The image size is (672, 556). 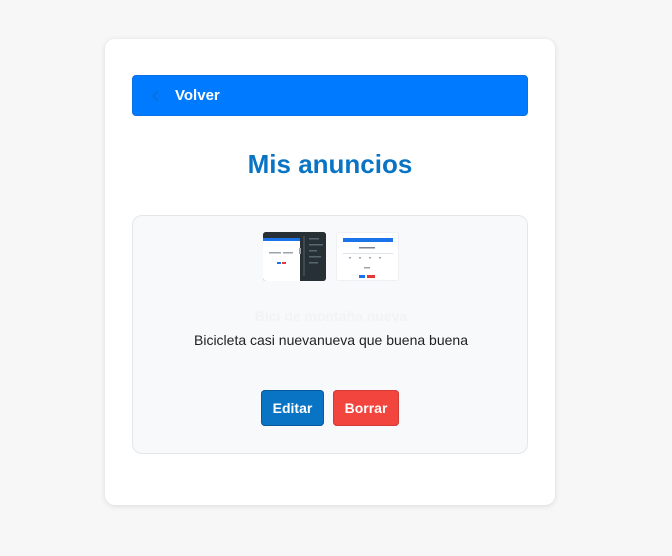 What do you see at coordinates (330, 95) in the screenshot?
I see `back-button: Volver` at bounding box center [330, 95].